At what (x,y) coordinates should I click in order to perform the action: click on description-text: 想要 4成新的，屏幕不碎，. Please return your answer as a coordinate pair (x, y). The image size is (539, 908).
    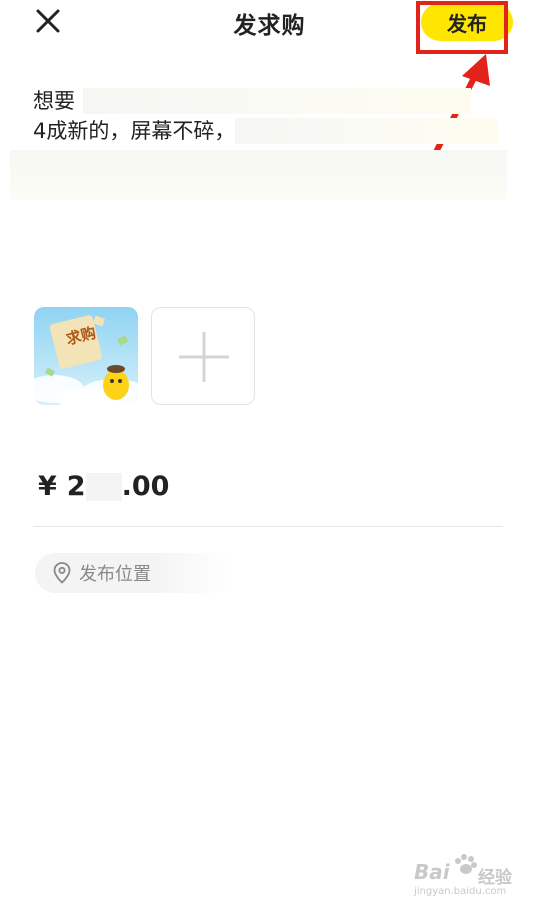
    Looking at the image, I should click on (272, 116).